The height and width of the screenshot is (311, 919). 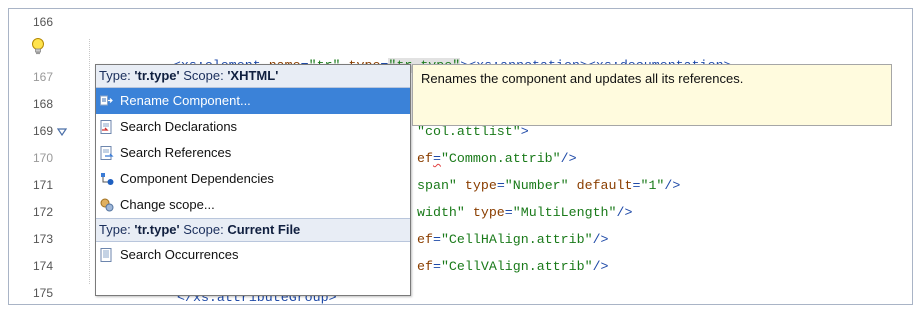 I want to click on popup-header-xhtml: Type: 'tr.type' Scope: 'XHTML', so click(x=253, y=76).